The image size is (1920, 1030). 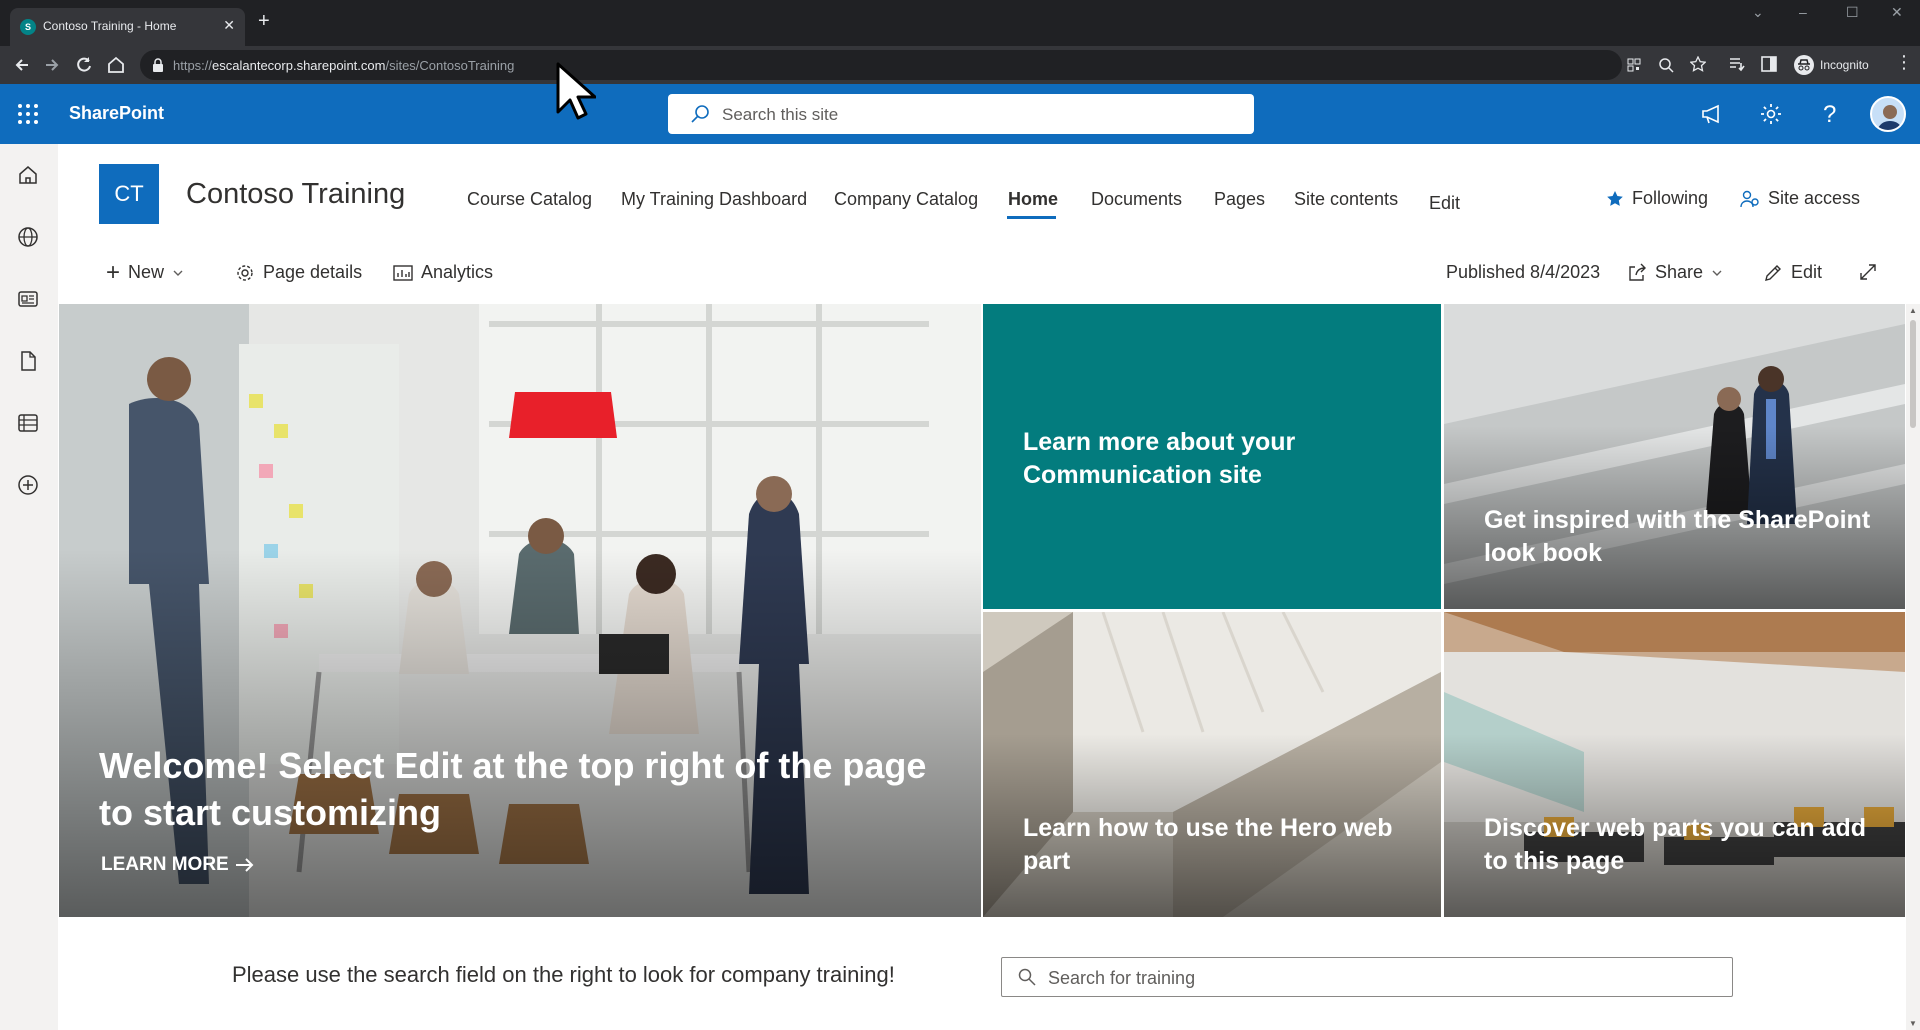 What do you see at coordinates (28, 237) in the screenshot?
I see `globe-icon` at bounding box center [28, 237].